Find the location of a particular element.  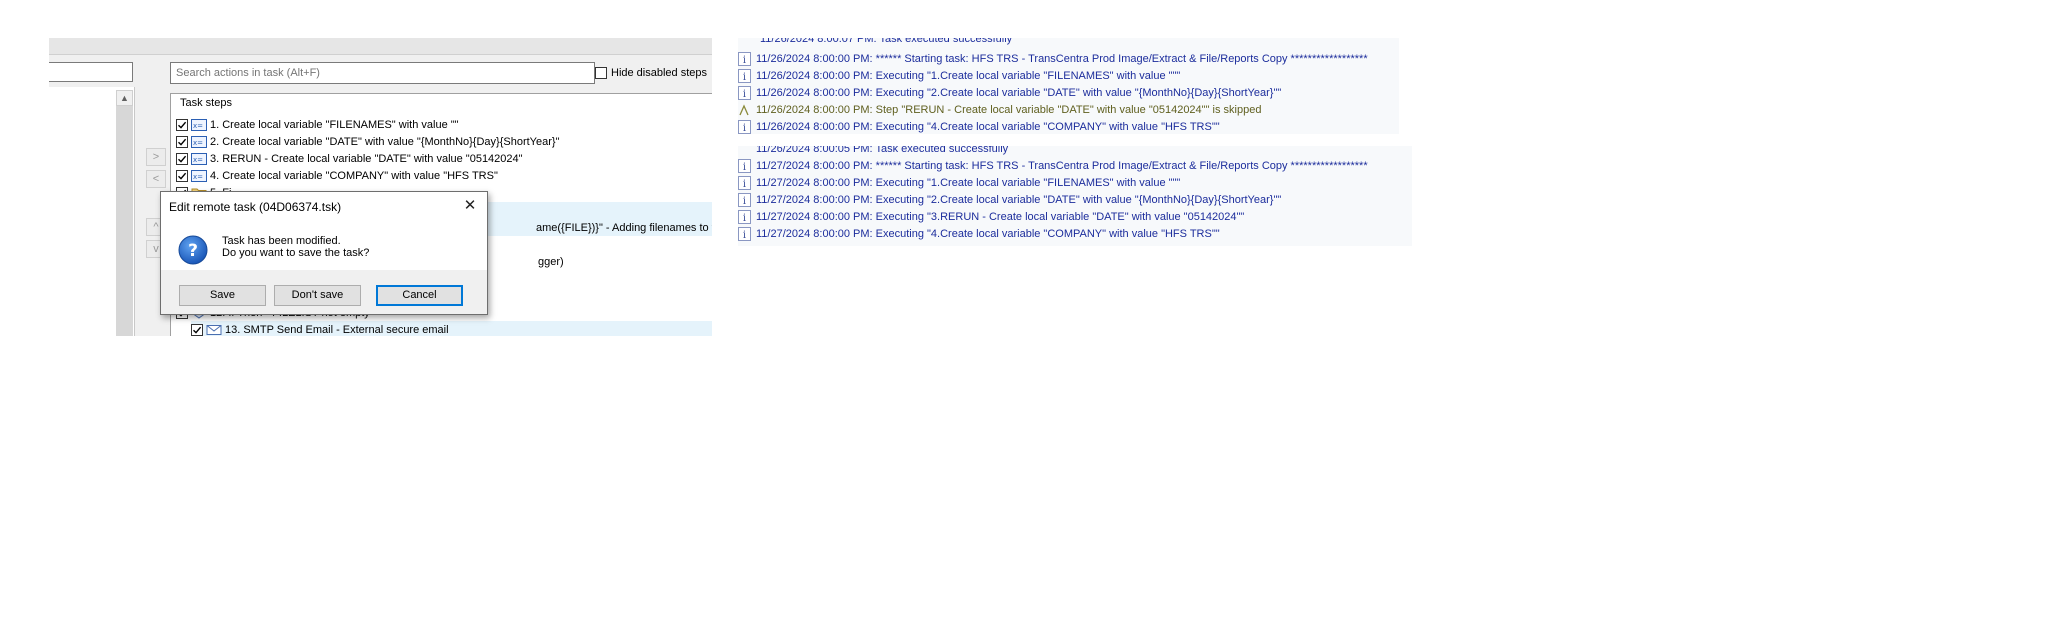

close-icon: ✕ is located at coordinates (470, 206).